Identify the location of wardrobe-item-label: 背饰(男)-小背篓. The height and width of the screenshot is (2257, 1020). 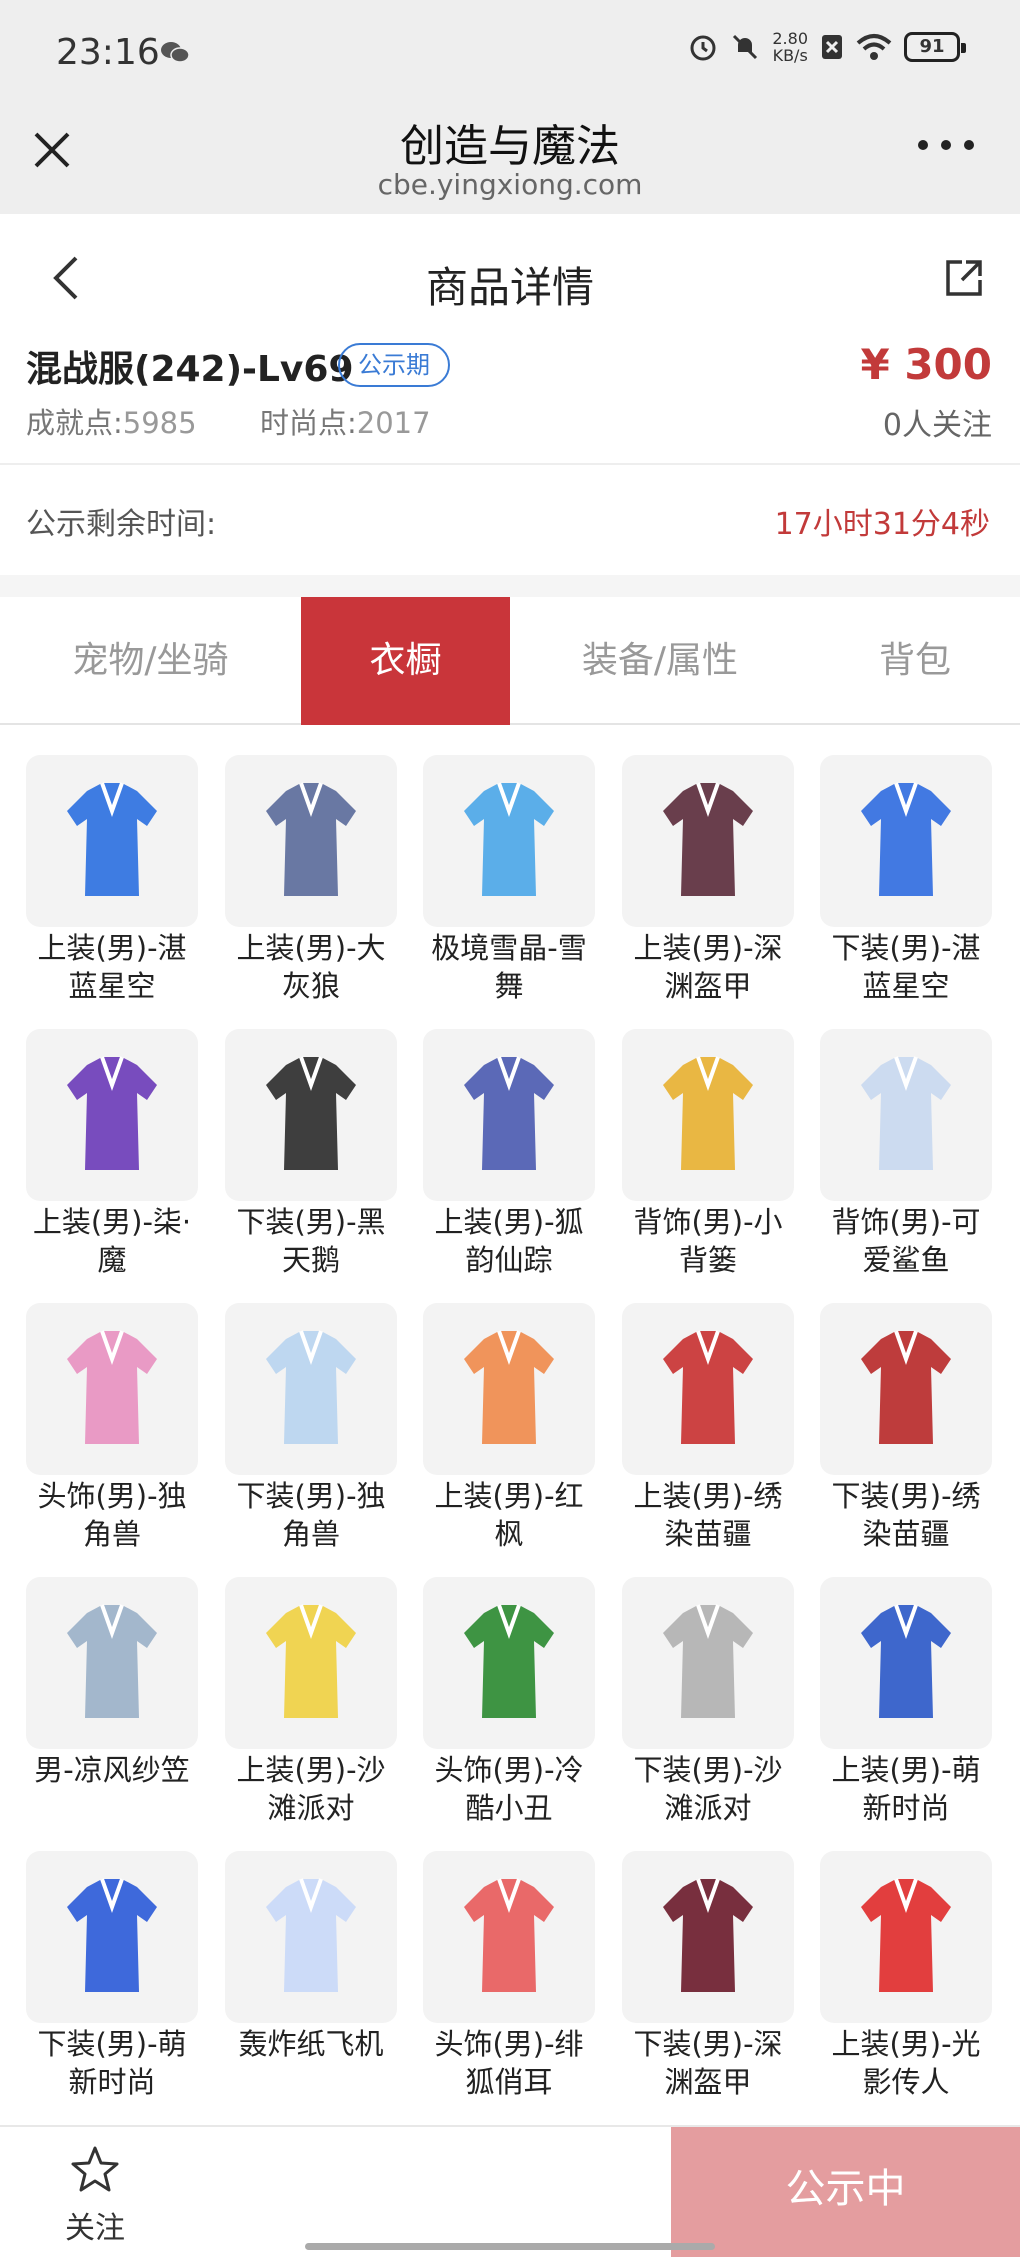
(708, 1241).